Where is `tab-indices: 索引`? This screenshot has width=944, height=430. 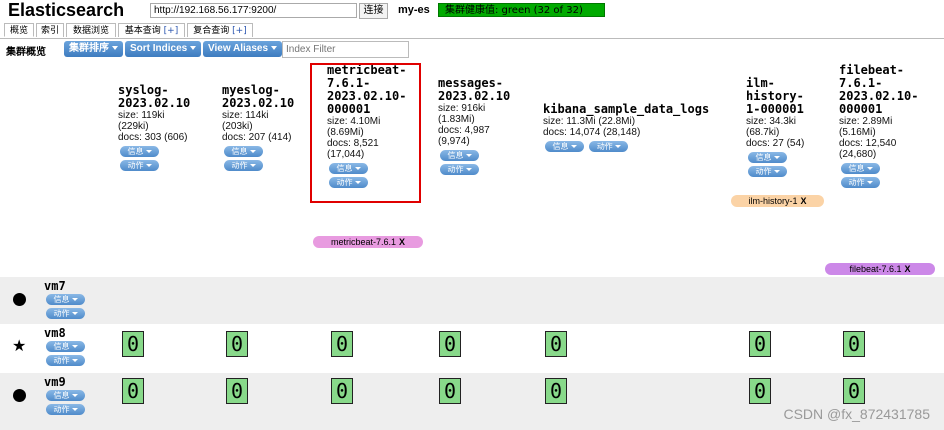
tab-indices: 索引 is located at coordinates (50, 30).